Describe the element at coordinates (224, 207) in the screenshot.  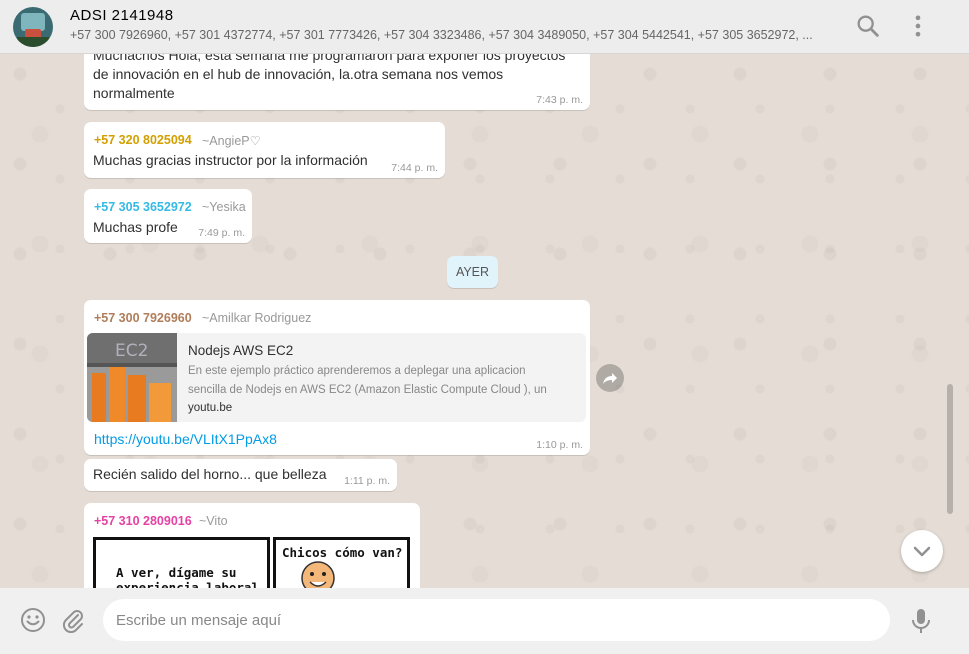
I see `sender-alias: ~Yesika` at that location.